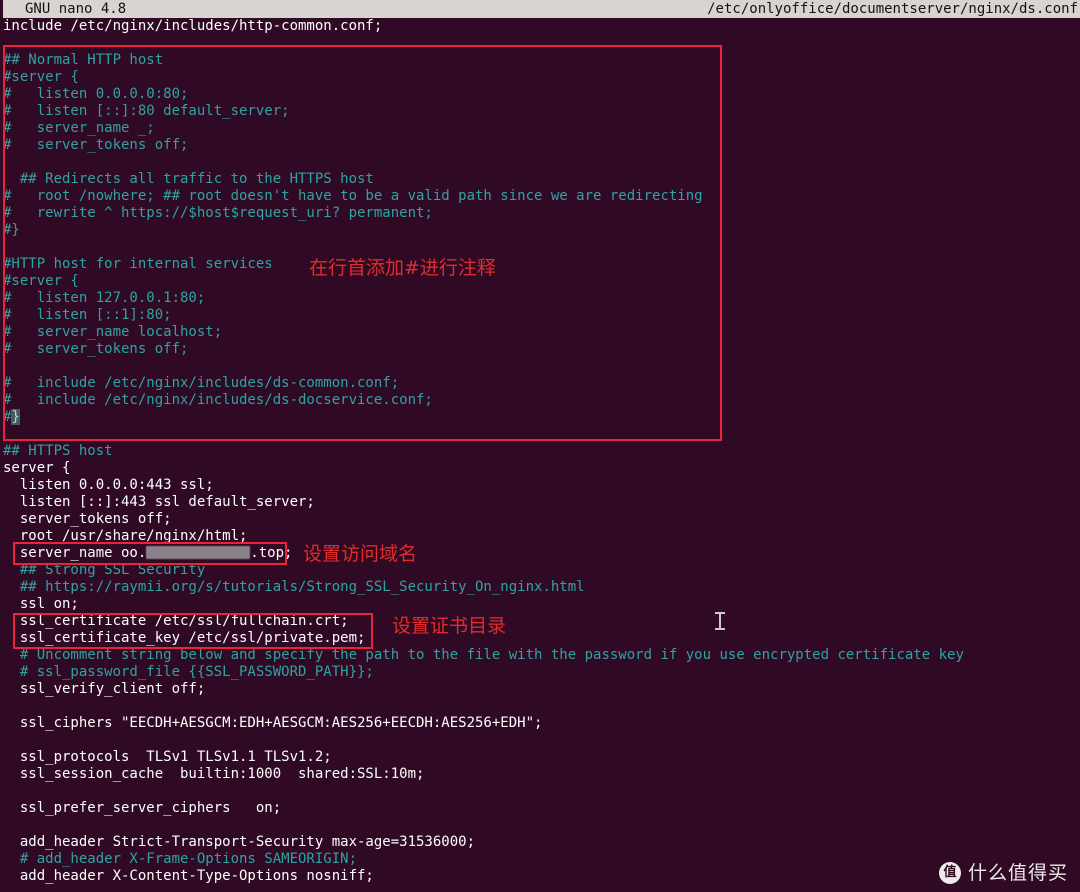 Image resolution: width=1080 pixels, height=892 pixels. What do you see at coordinates (125, 536) in the screenshot?
I see `editor-line: root /usr/share/nginx/html;` at bounding box center [125, 536].